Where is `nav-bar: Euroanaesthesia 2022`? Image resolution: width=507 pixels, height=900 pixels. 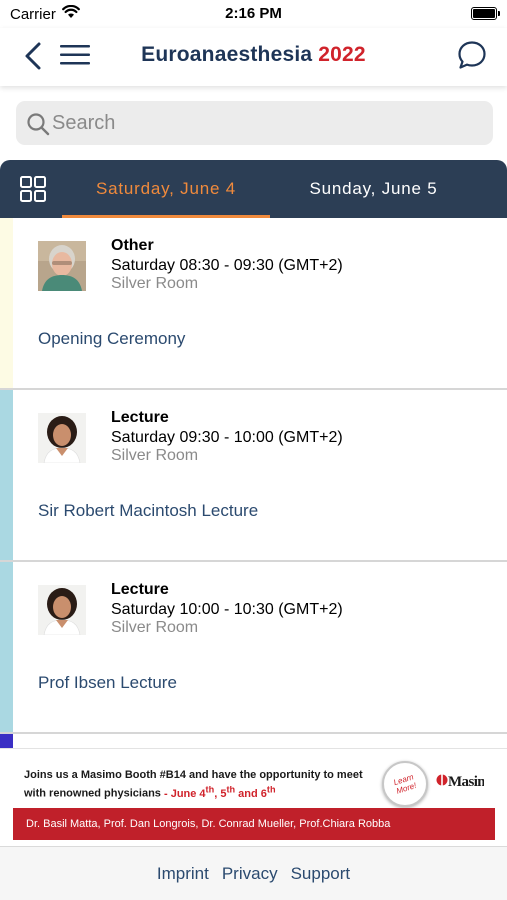 nav-bar: Euroanaesthesia 2022 is located at coordinates (253, 57).